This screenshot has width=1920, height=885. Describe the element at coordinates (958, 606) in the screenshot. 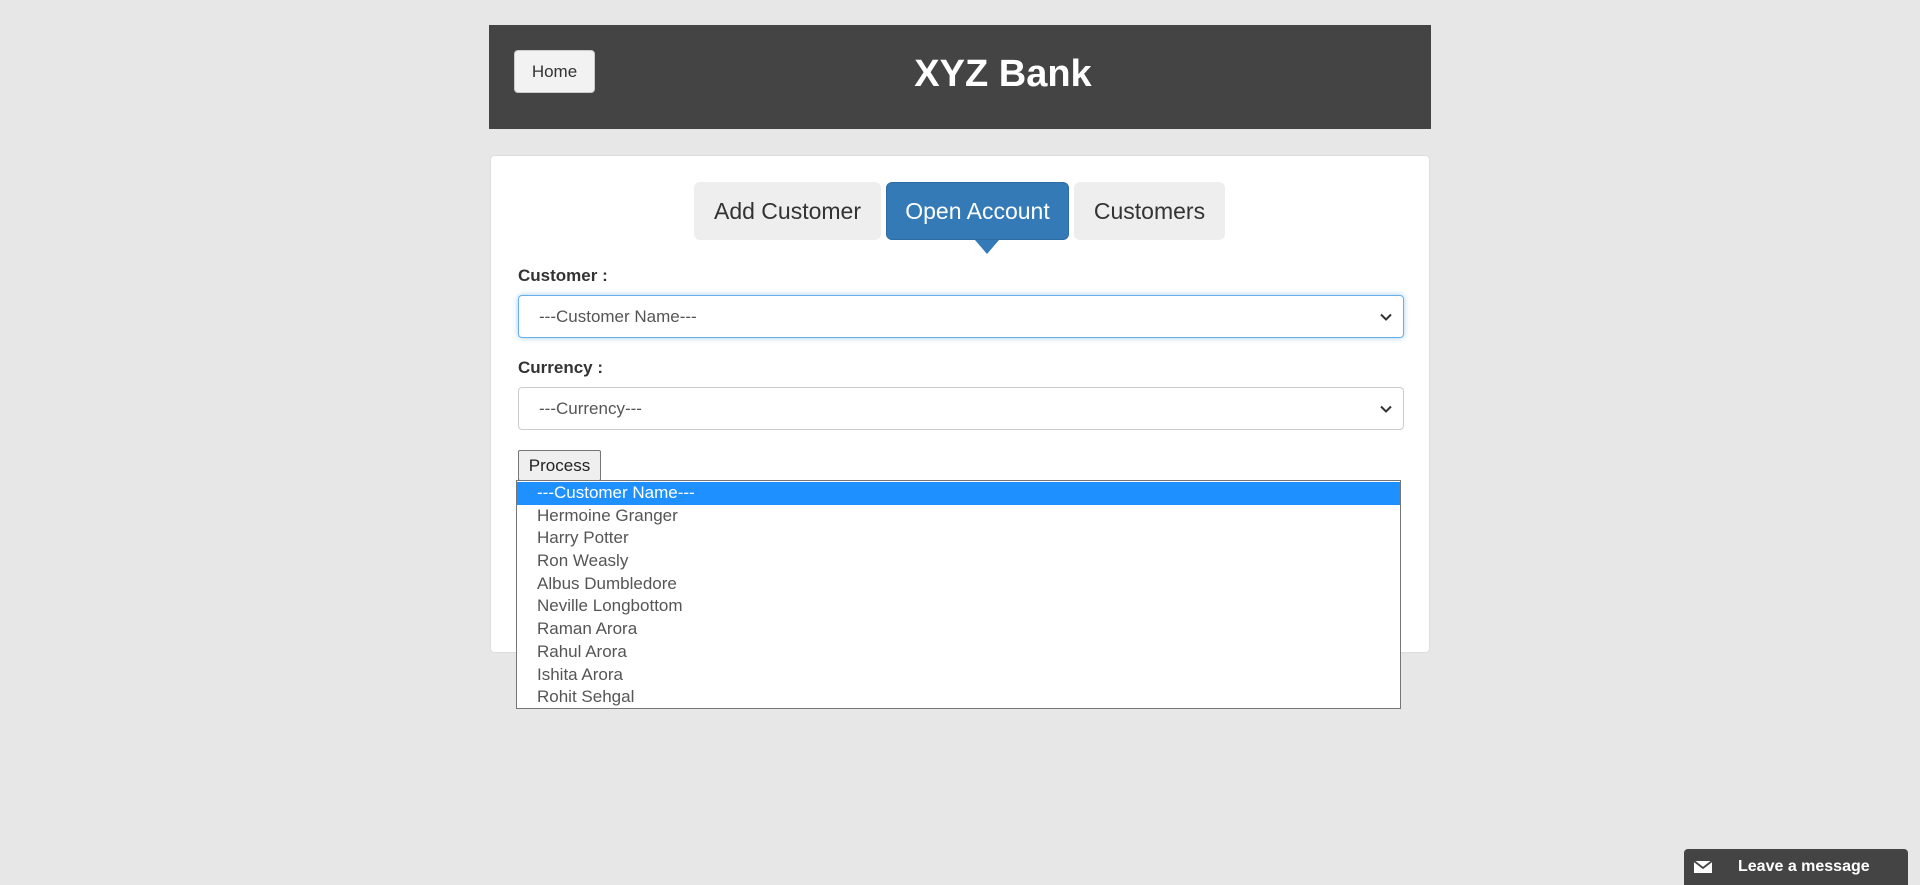

I see `customer-option: Neville Longbottom` at that location.